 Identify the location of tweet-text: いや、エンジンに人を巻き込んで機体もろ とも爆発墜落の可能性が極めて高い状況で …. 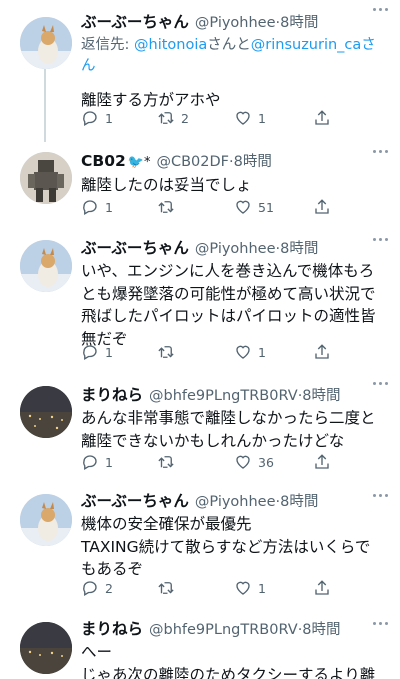
(228, 305).